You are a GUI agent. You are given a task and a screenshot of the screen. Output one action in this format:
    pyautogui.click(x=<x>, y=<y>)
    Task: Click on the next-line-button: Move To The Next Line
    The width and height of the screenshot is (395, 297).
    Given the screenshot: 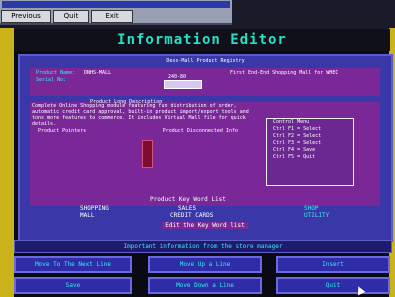 What is the action you would take?
    pyautogui.click(x=73, y=264)
    